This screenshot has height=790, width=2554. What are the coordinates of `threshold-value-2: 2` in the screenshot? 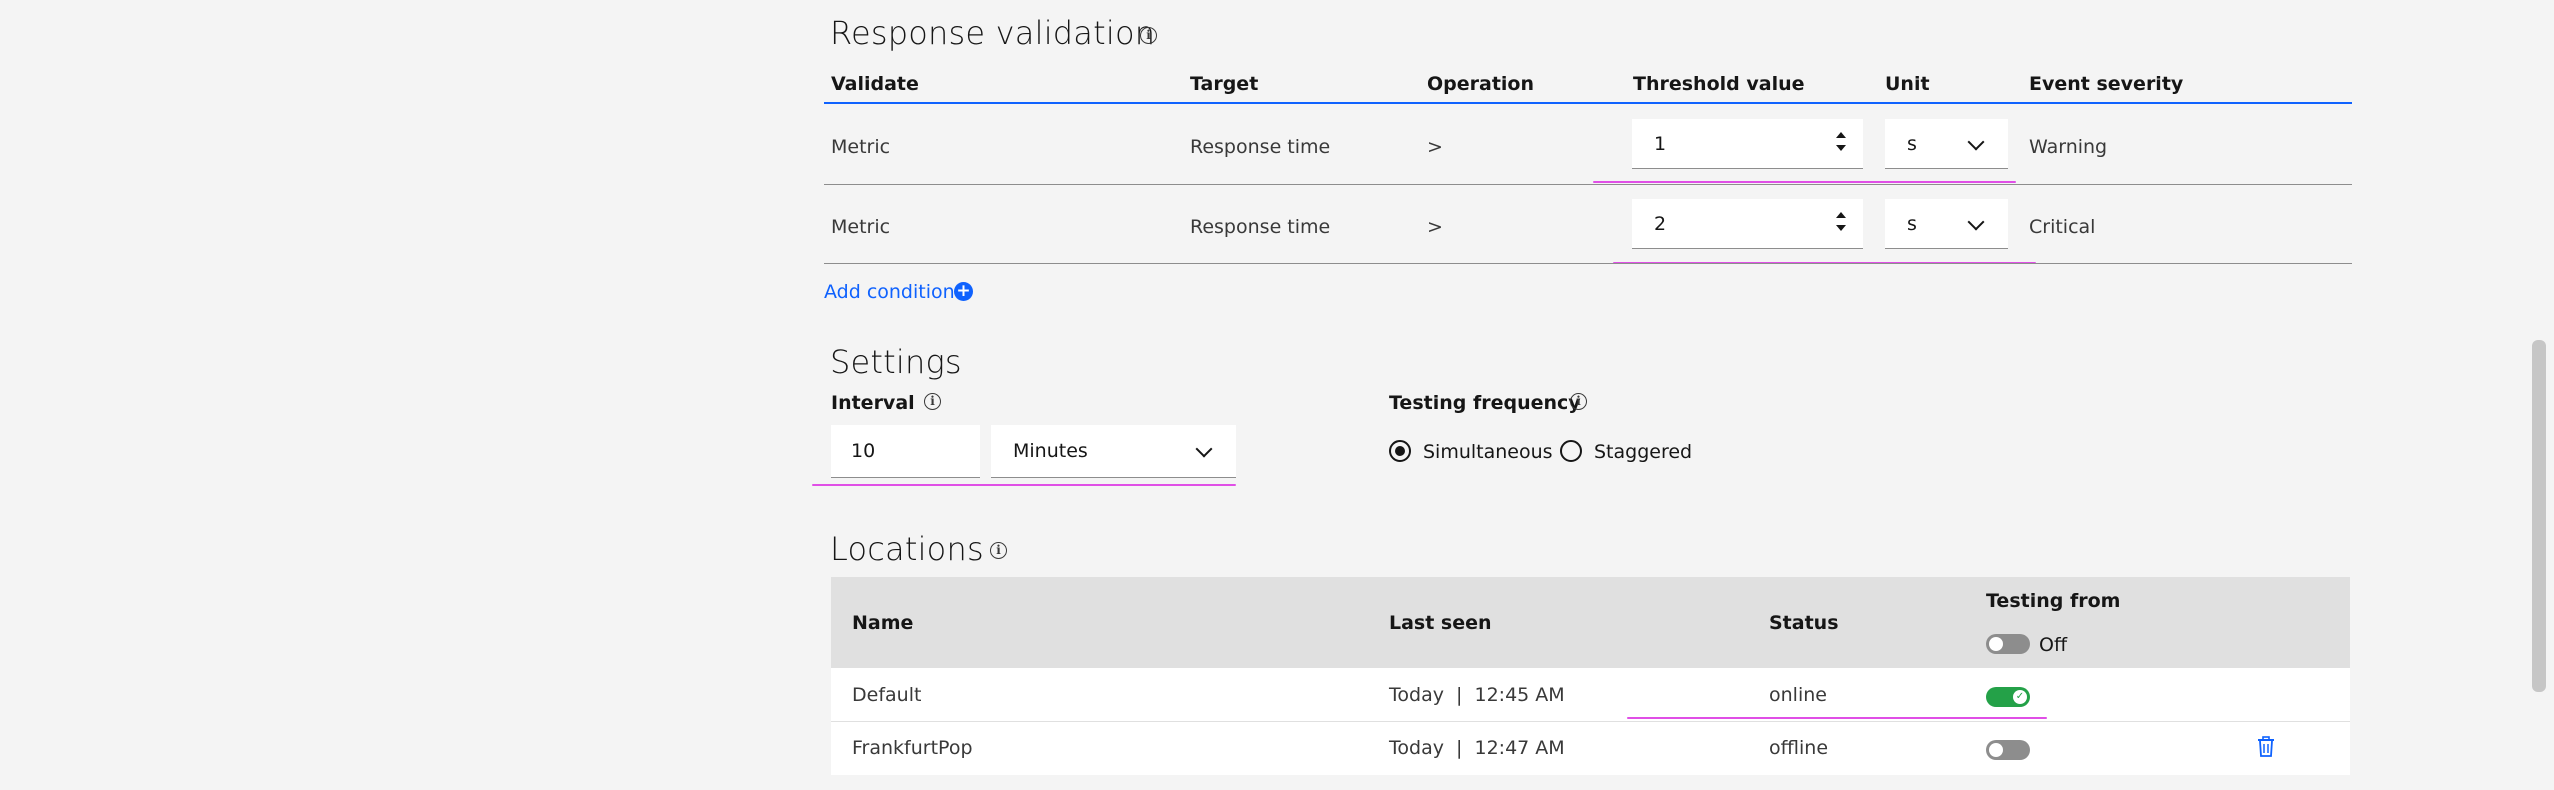 It's located at (1660, 223).